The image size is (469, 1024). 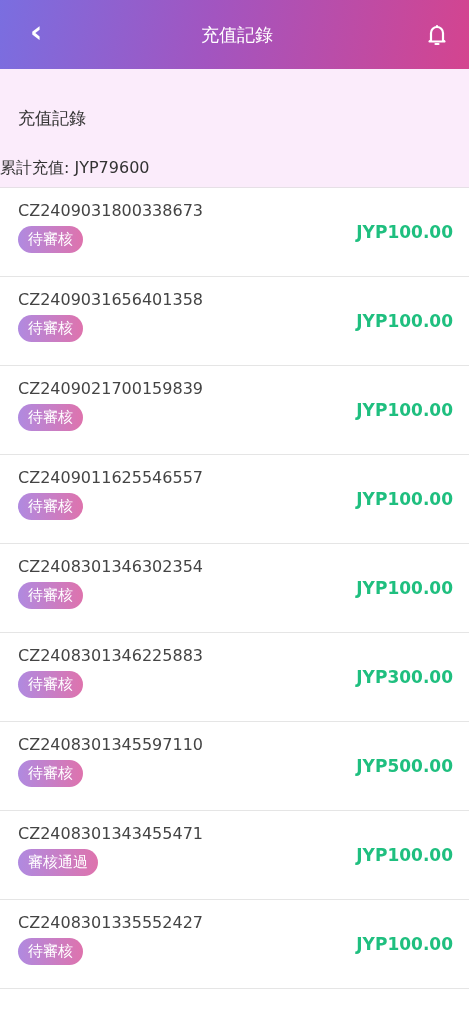 I want to click on record-row: CZ2409031656401358 待審核 JYP100.00, so click(x=234, y=321).